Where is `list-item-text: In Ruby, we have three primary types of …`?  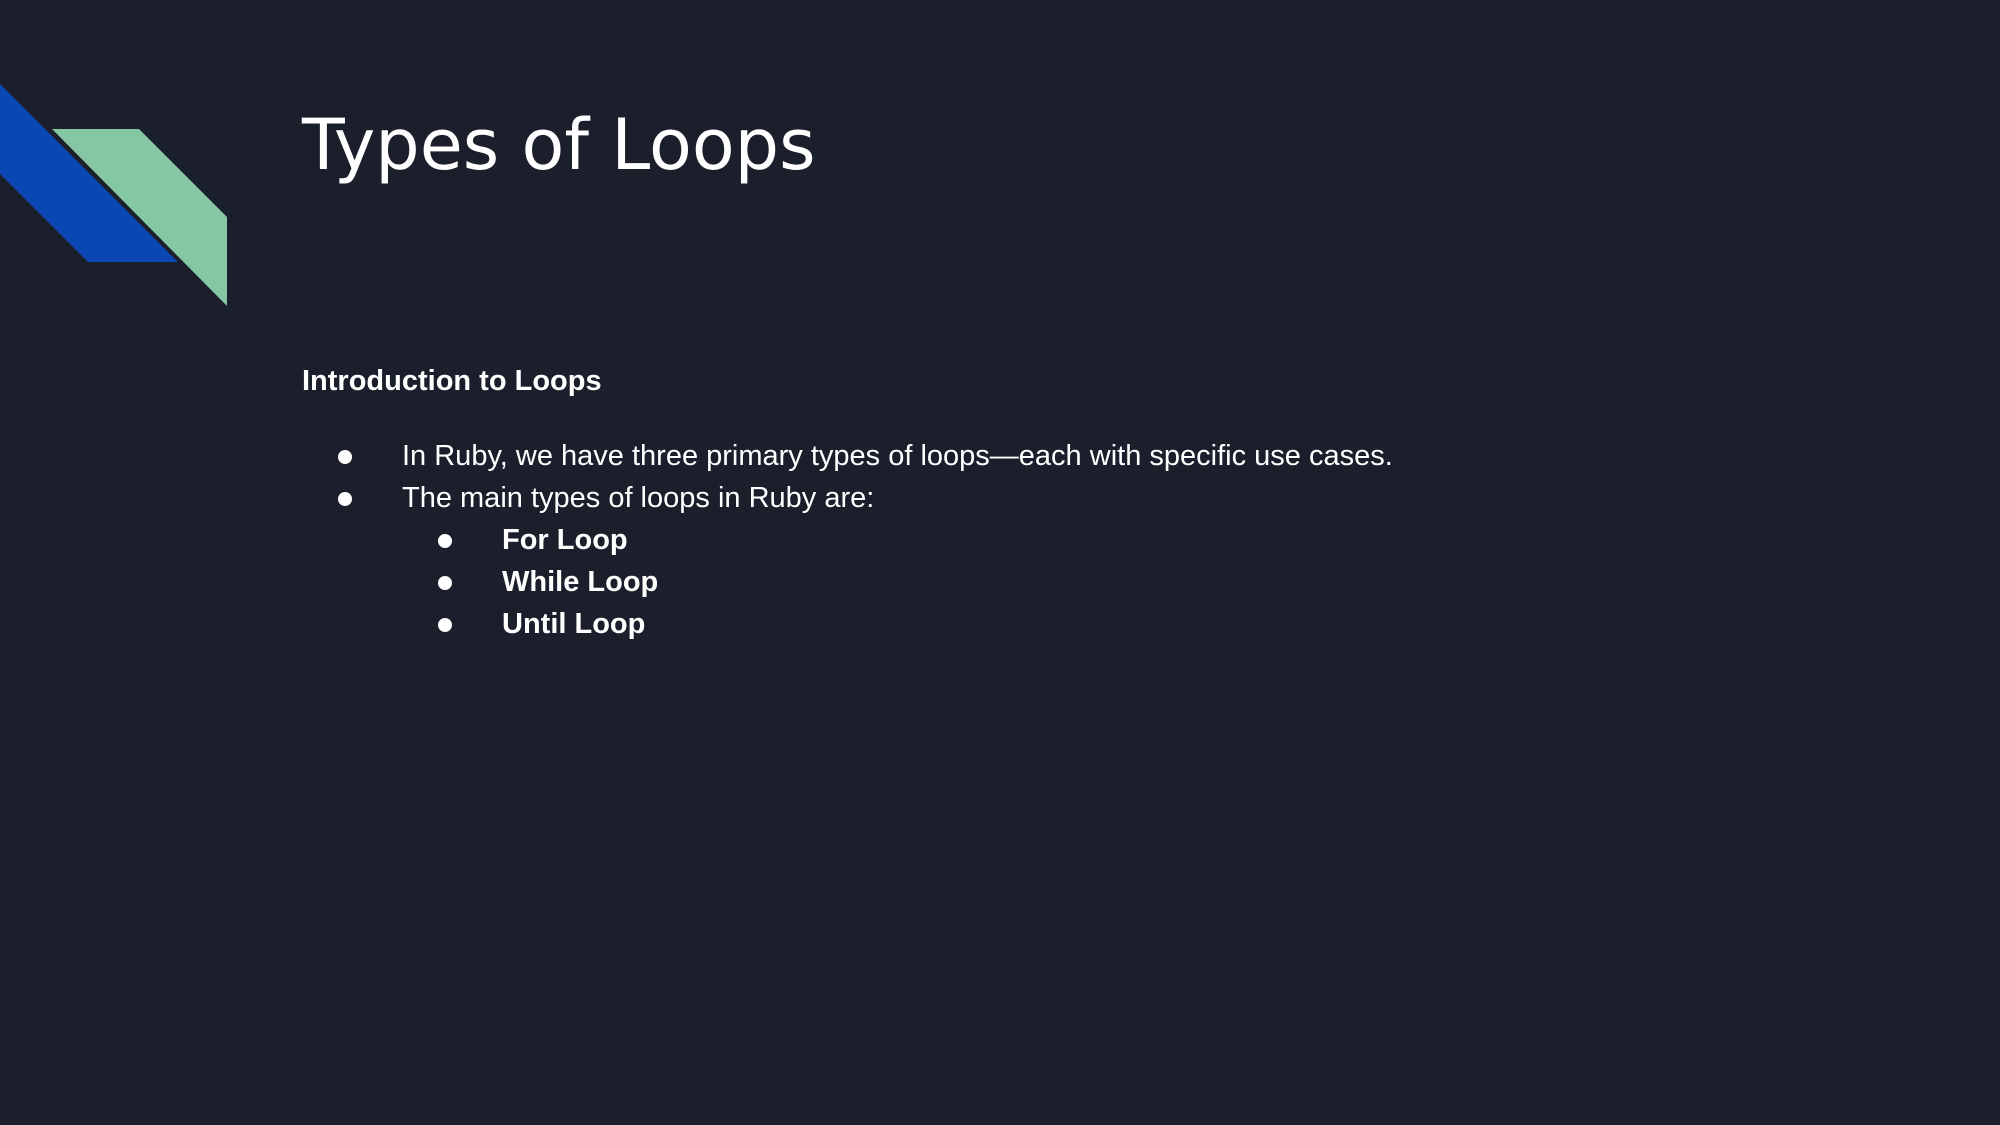 list-item-text: In Ruby, we have three primary types of … is located at coordinates (897, 456).